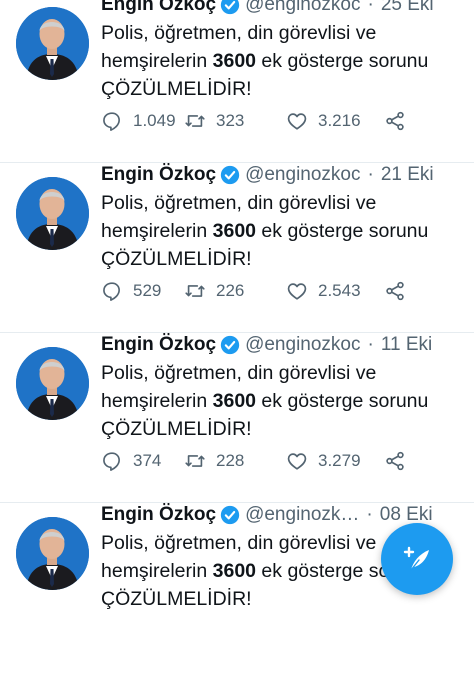 The width and height of the screenshot is (474, 673). Describe the element at coordinates (147, 460) in the screenshot. I see `reply-count: 374` at that location.